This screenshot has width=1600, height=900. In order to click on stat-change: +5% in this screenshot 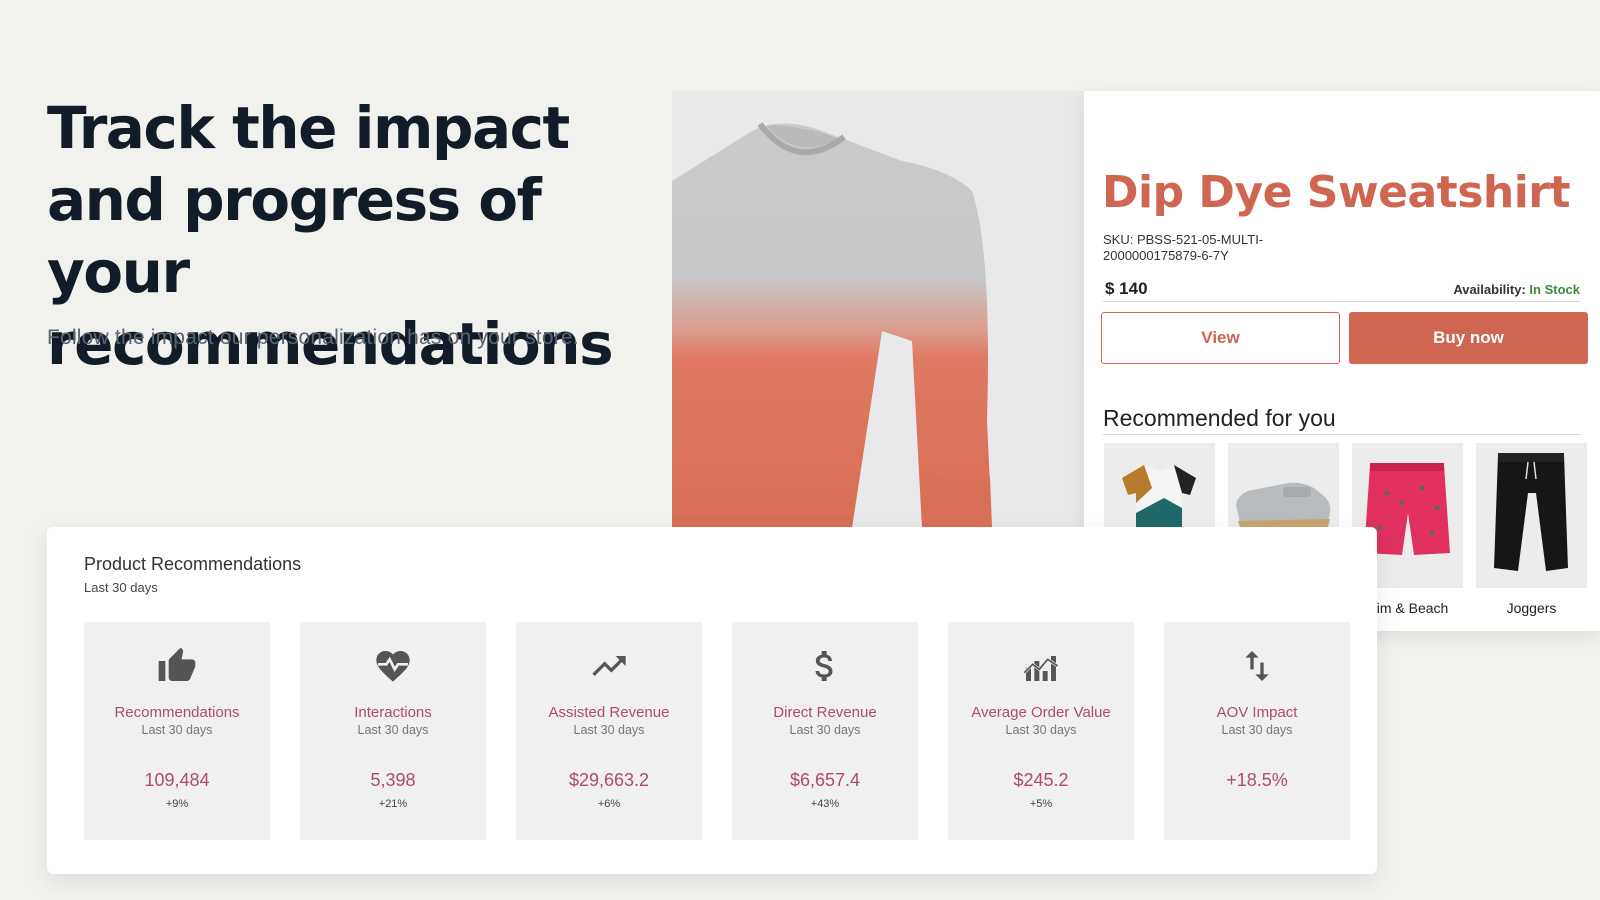, I will do `click(1041, 804)`.